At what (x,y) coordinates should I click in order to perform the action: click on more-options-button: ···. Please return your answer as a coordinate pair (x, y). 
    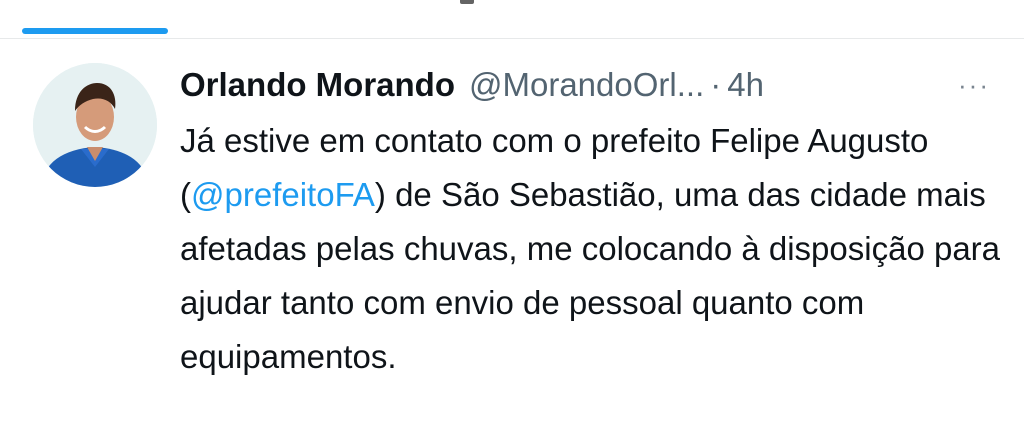
    Looking at the image, I should click on (974, 85).